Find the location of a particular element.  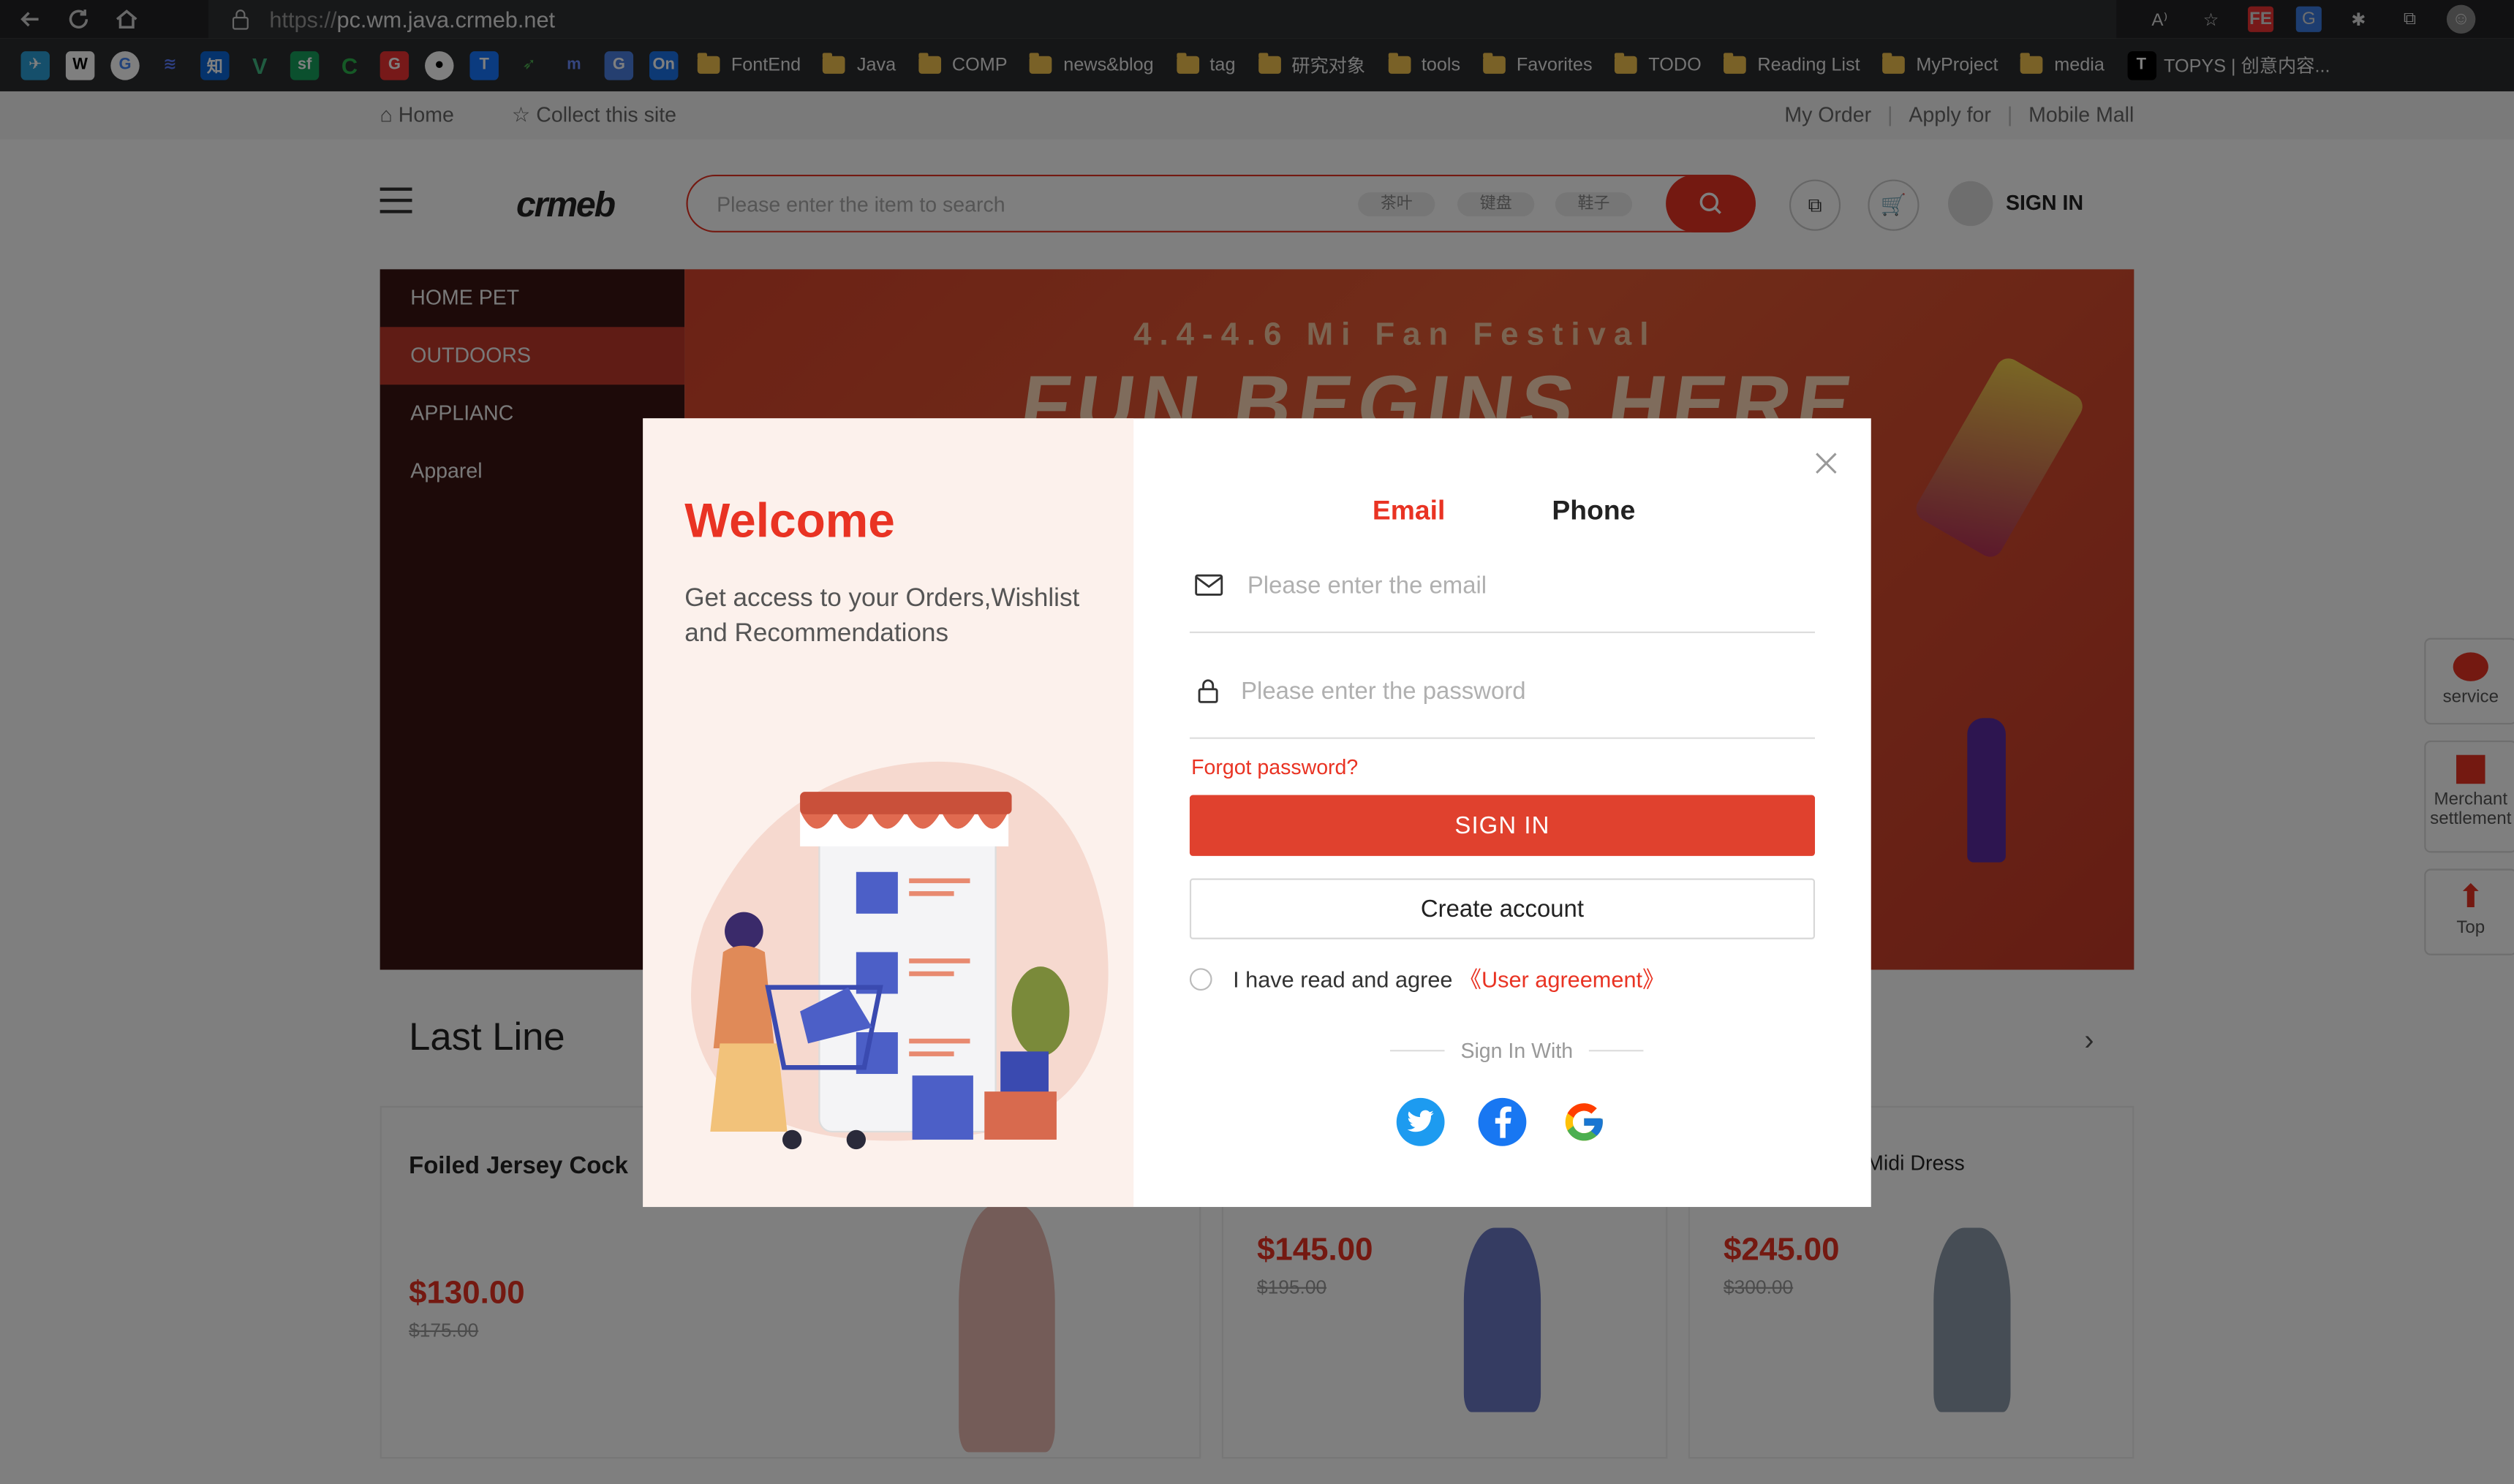

sign-in-with-divider: Sign In With is located at coordinates (1517, 1051).